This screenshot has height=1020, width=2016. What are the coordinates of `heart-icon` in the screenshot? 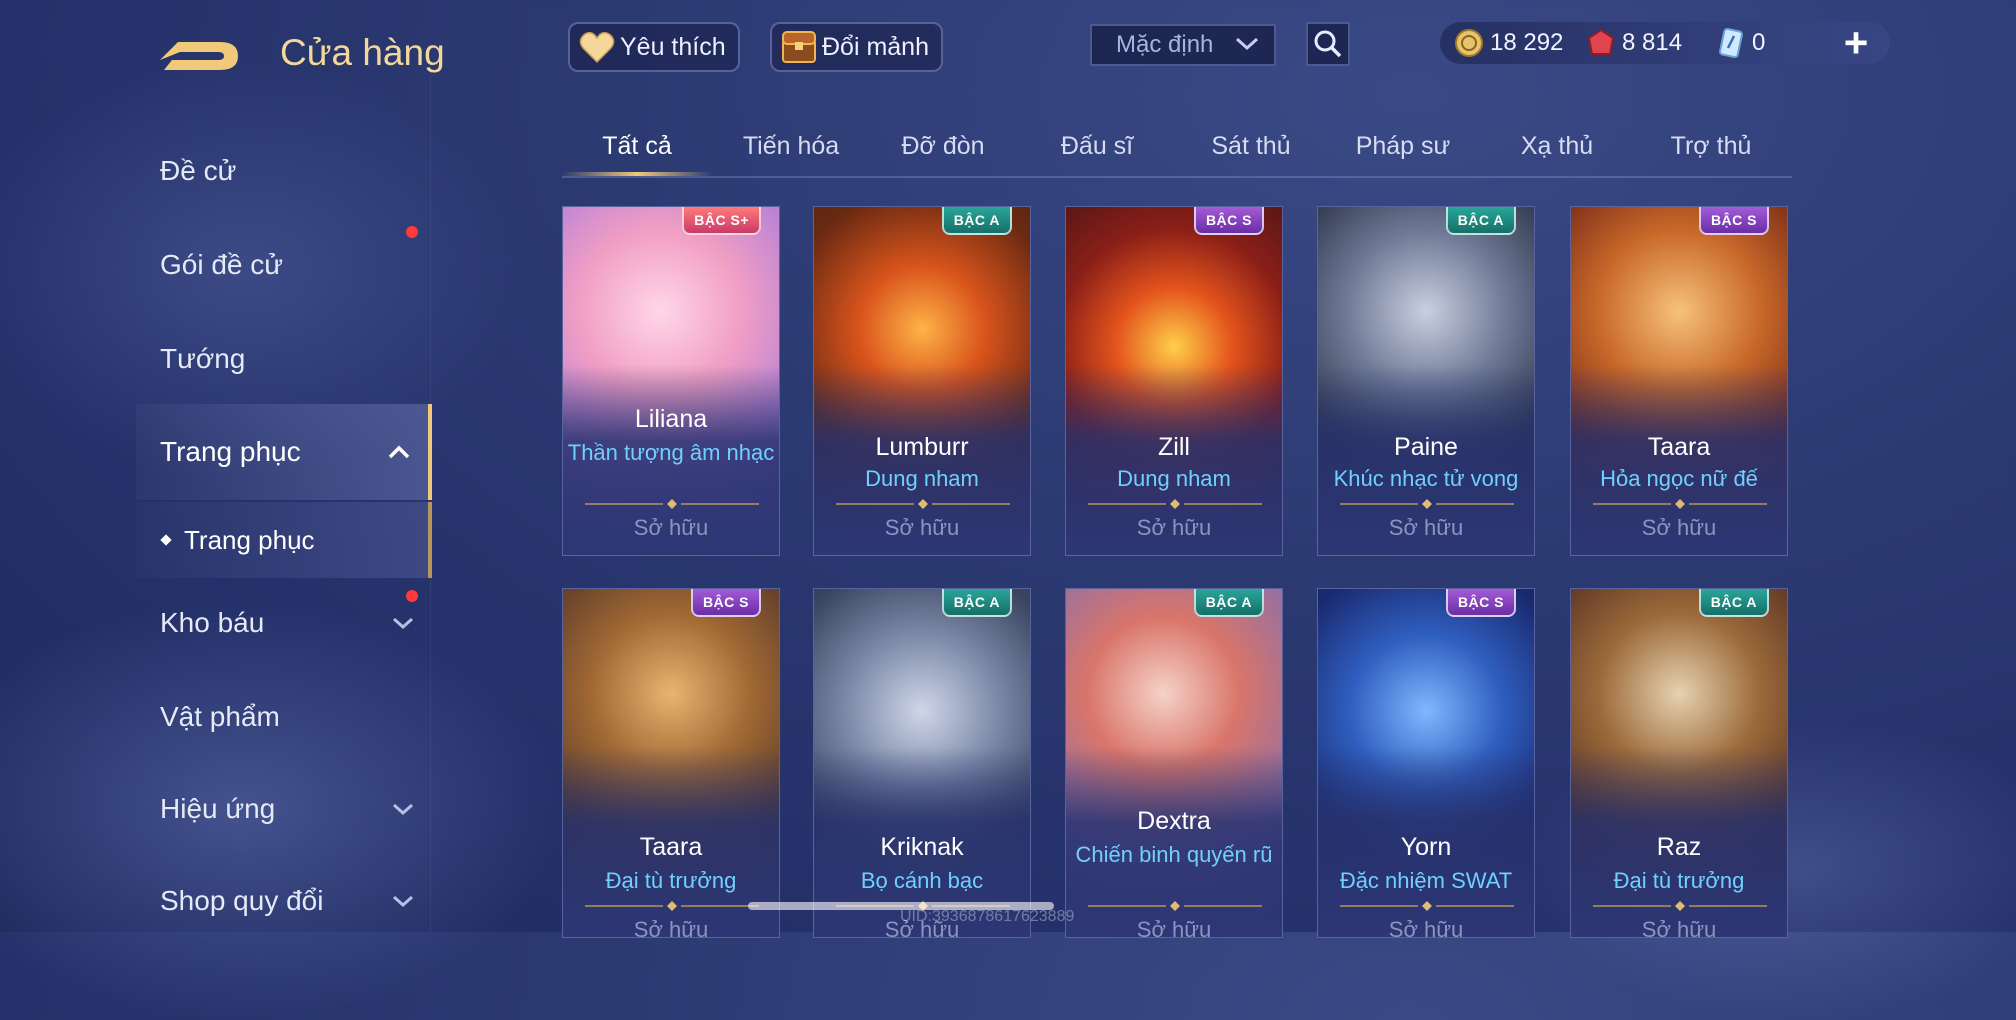 It's located at (597, 47).